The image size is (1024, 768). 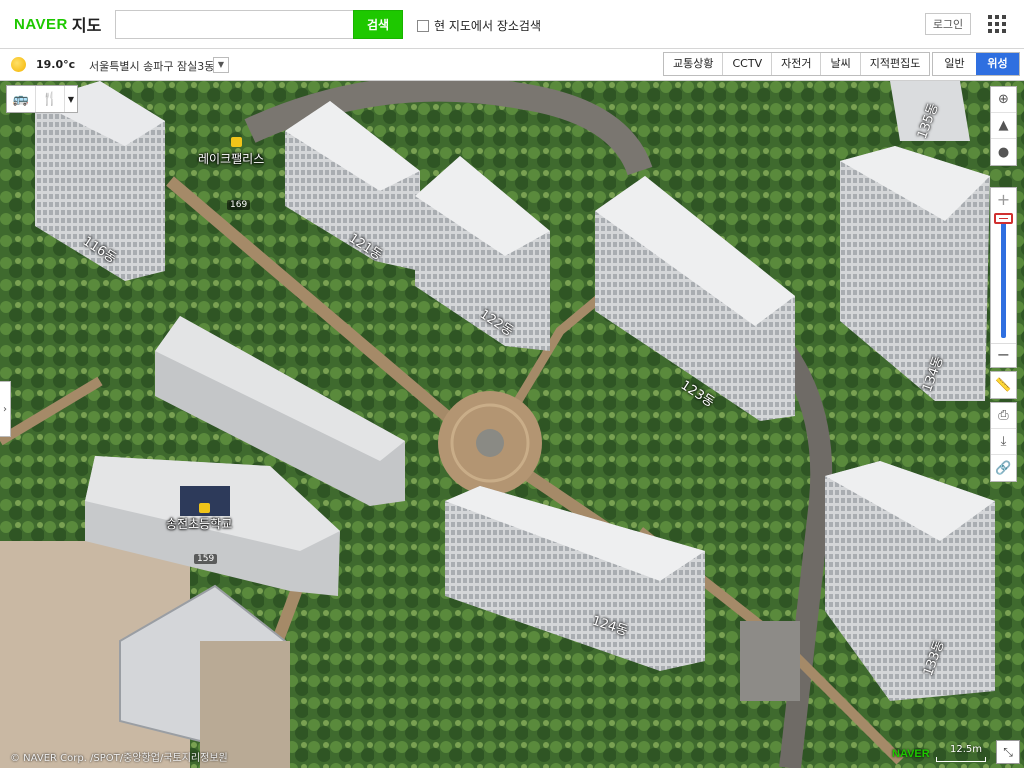 What do you see at coordinates (21, 99) in the screenshot?
I see `bus-icon: 🚌` at bounding box center [21, 99].